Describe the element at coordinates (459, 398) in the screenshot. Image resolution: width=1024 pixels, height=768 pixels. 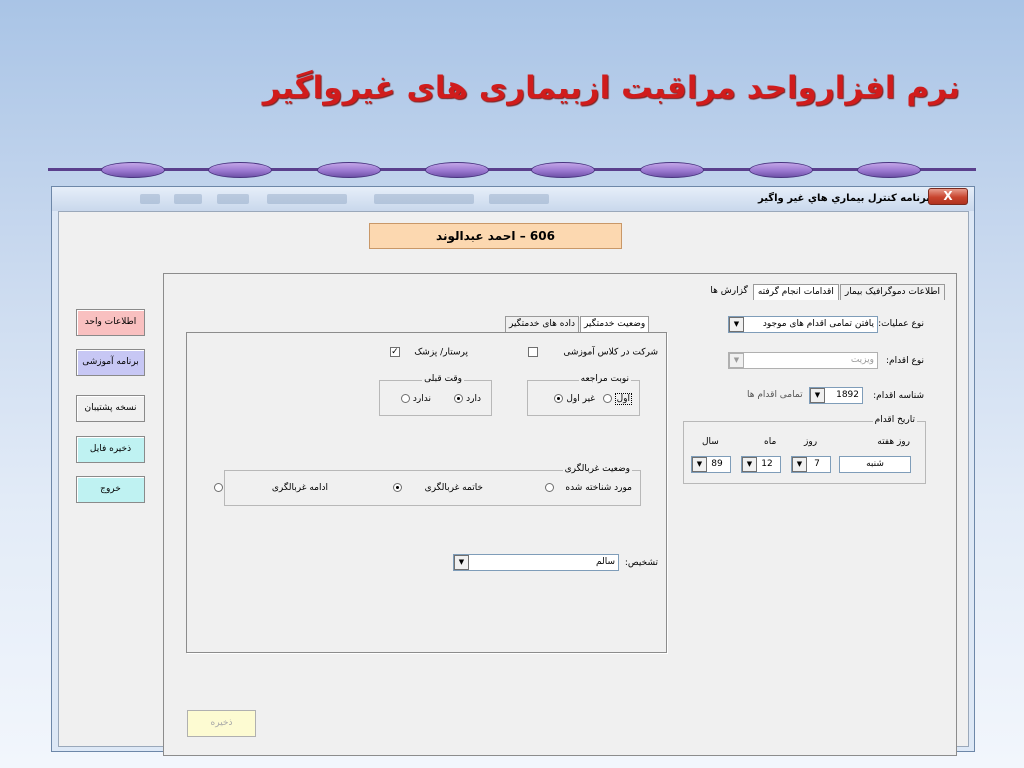
I see `has-appointment-radio` at that location.